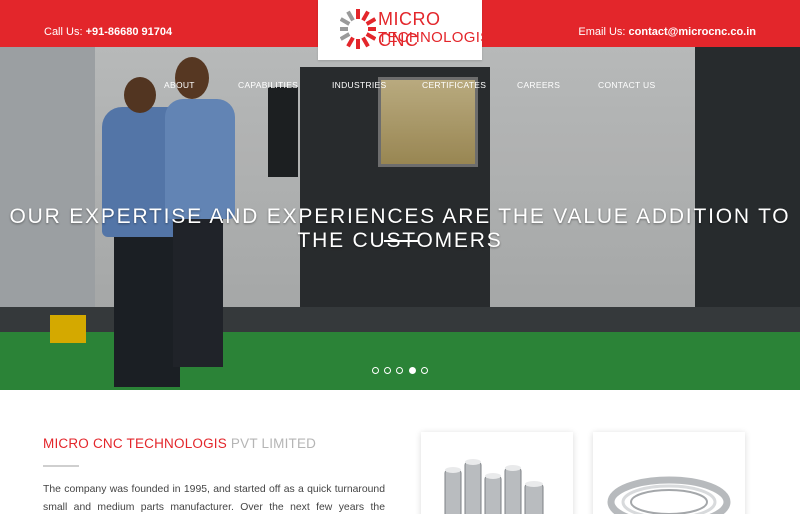 This screenshot has width=800, height=514. I want to click on nav-capabilities: CAPABILITIES, so click(268, 85).